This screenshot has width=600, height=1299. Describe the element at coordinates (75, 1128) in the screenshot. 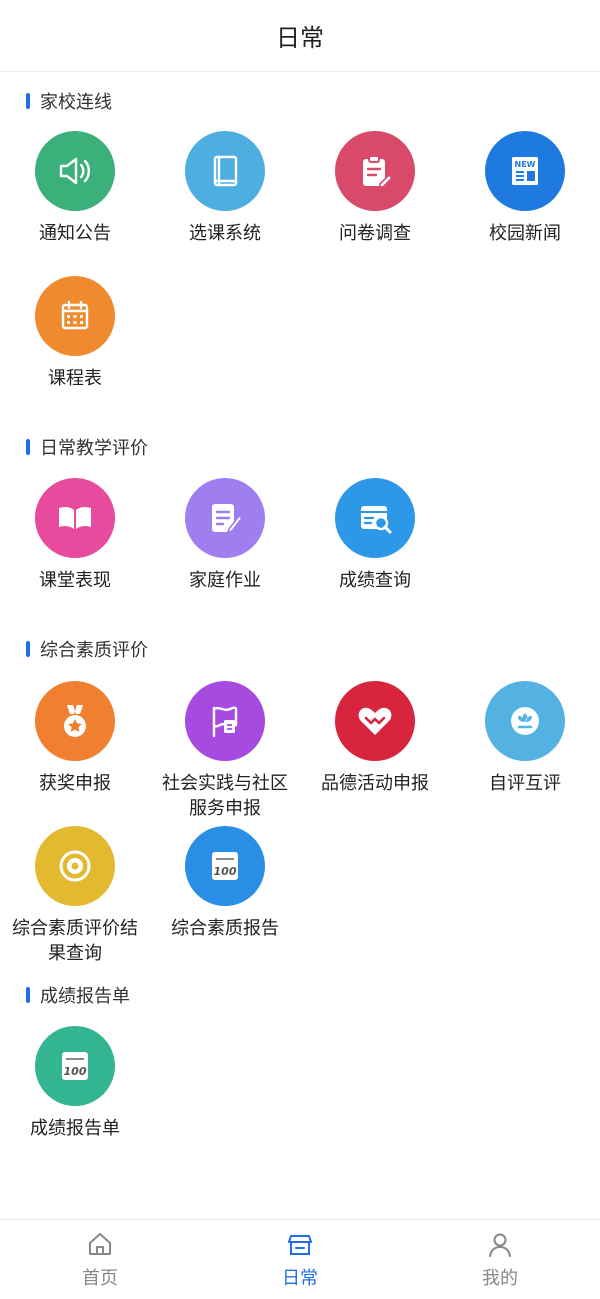

I see `feature-label: 成绩报告单` at that location.